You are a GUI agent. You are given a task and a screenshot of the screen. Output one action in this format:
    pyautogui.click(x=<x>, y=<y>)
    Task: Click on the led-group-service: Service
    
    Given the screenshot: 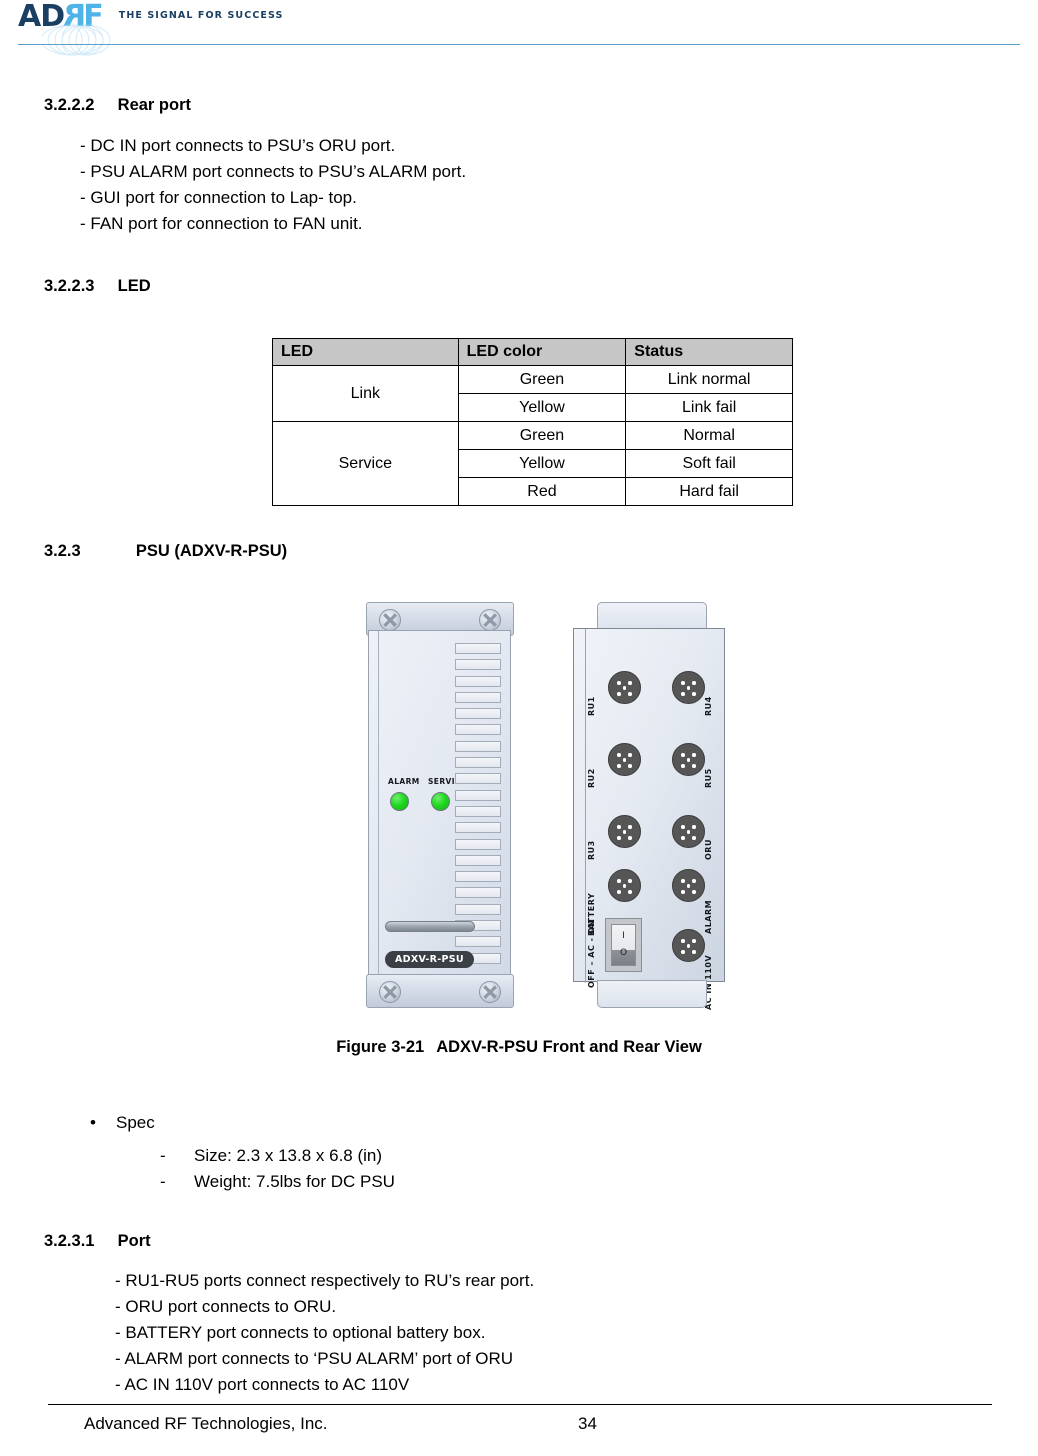 What is the action you would take?
    pyautogui.click(x=365, y=463)
    